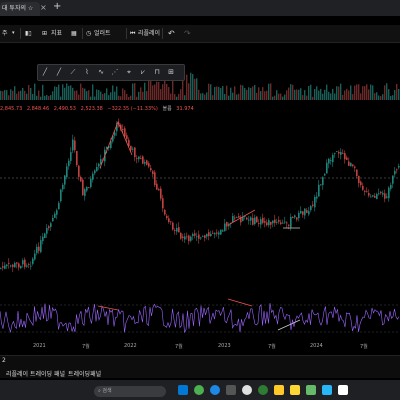  I want to click on taskbar-search: ⌕ 검색, so click(130, 391).